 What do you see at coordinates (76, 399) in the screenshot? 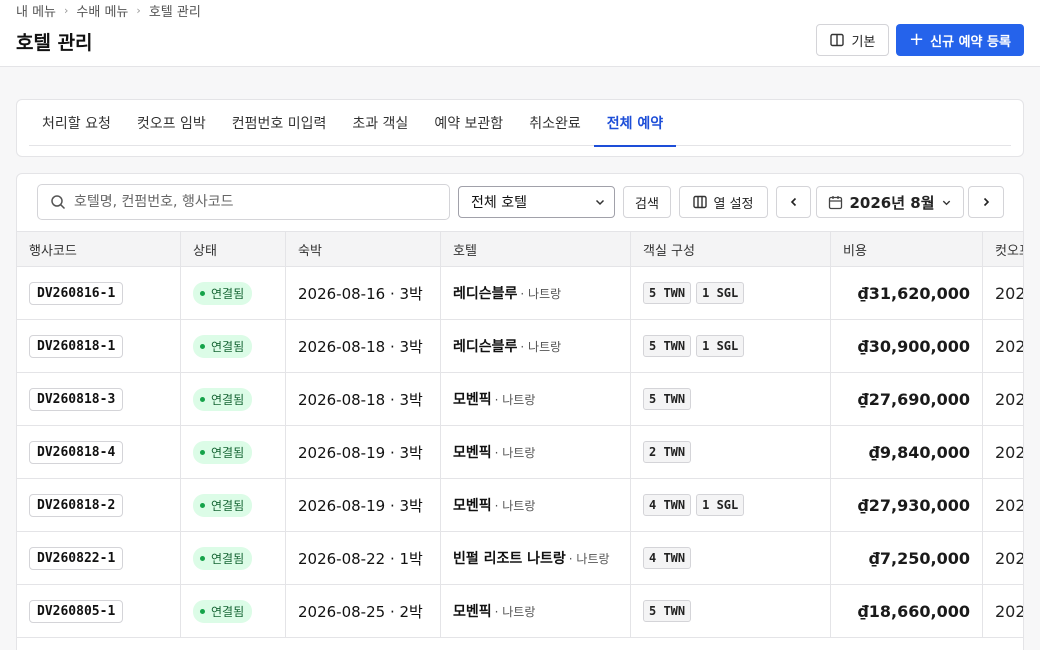
I see `event-code: DV260818-3` at bounding box center [76, 399].